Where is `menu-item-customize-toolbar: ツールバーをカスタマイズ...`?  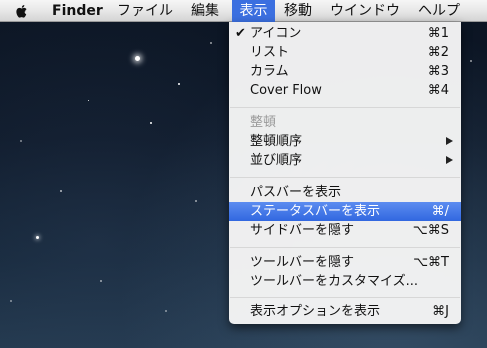
menu-item-customize-toolbar: ツールバーをカスタマイズ... is located at coordinates (345, 281).